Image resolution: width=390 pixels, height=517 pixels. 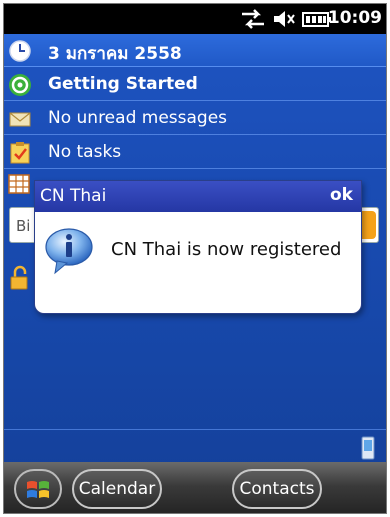 What do you see at coordinates (20, 85) in the screenshot?
I see `getting-started-icon` at bounding box center [20, 85].